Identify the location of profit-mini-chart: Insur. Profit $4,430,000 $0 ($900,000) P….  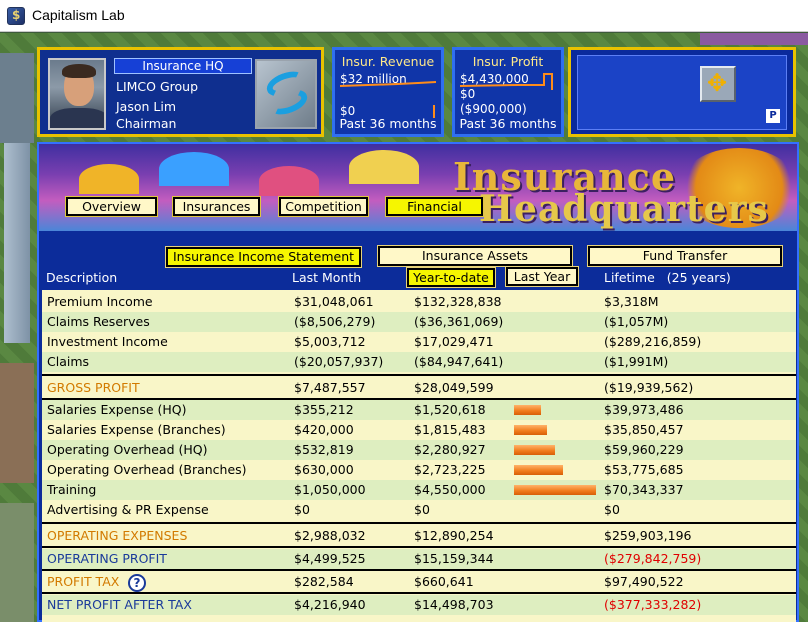
(508, 92).